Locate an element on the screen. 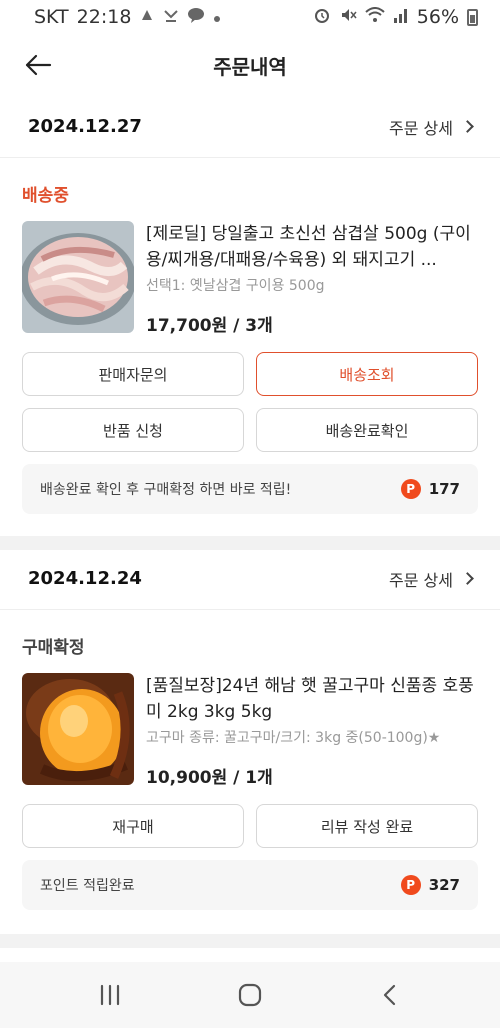  order-date: 2024.12.27 is located at coordinates (85, 126).